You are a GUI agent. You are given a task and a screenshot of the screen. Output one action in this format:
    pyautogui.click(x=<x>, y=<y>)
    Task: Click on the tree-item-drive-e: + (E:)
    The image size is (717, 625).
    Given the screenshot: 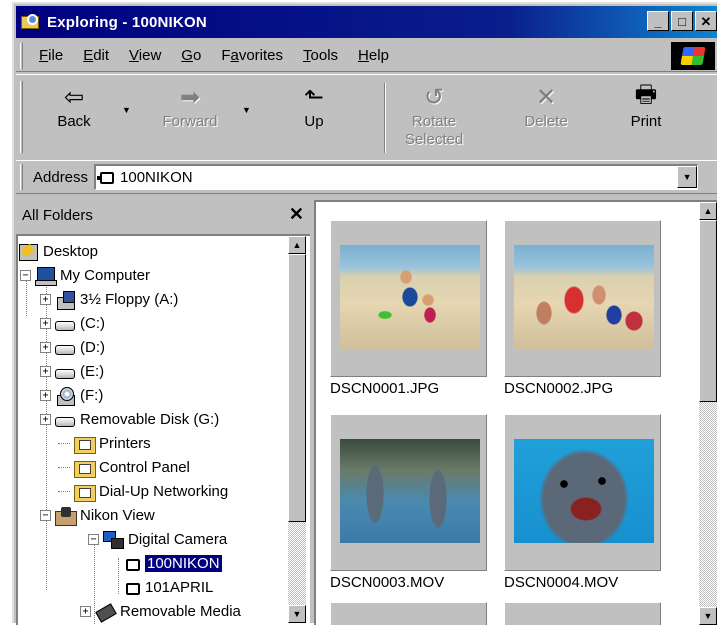 What is the action you would take?
    pyautogui.click(x=72, y=371)
    